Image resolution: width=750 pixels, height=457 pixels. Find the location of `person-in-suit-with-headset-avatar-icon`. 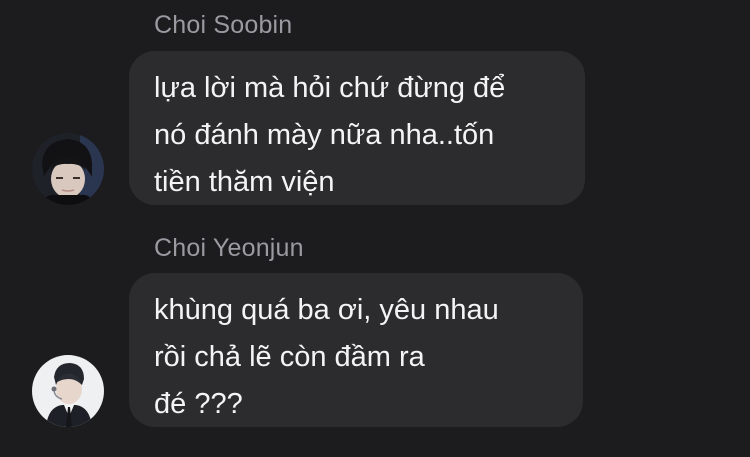

person-in-suit-with-headset-avatar-icon is located at coordinates (68, 391).